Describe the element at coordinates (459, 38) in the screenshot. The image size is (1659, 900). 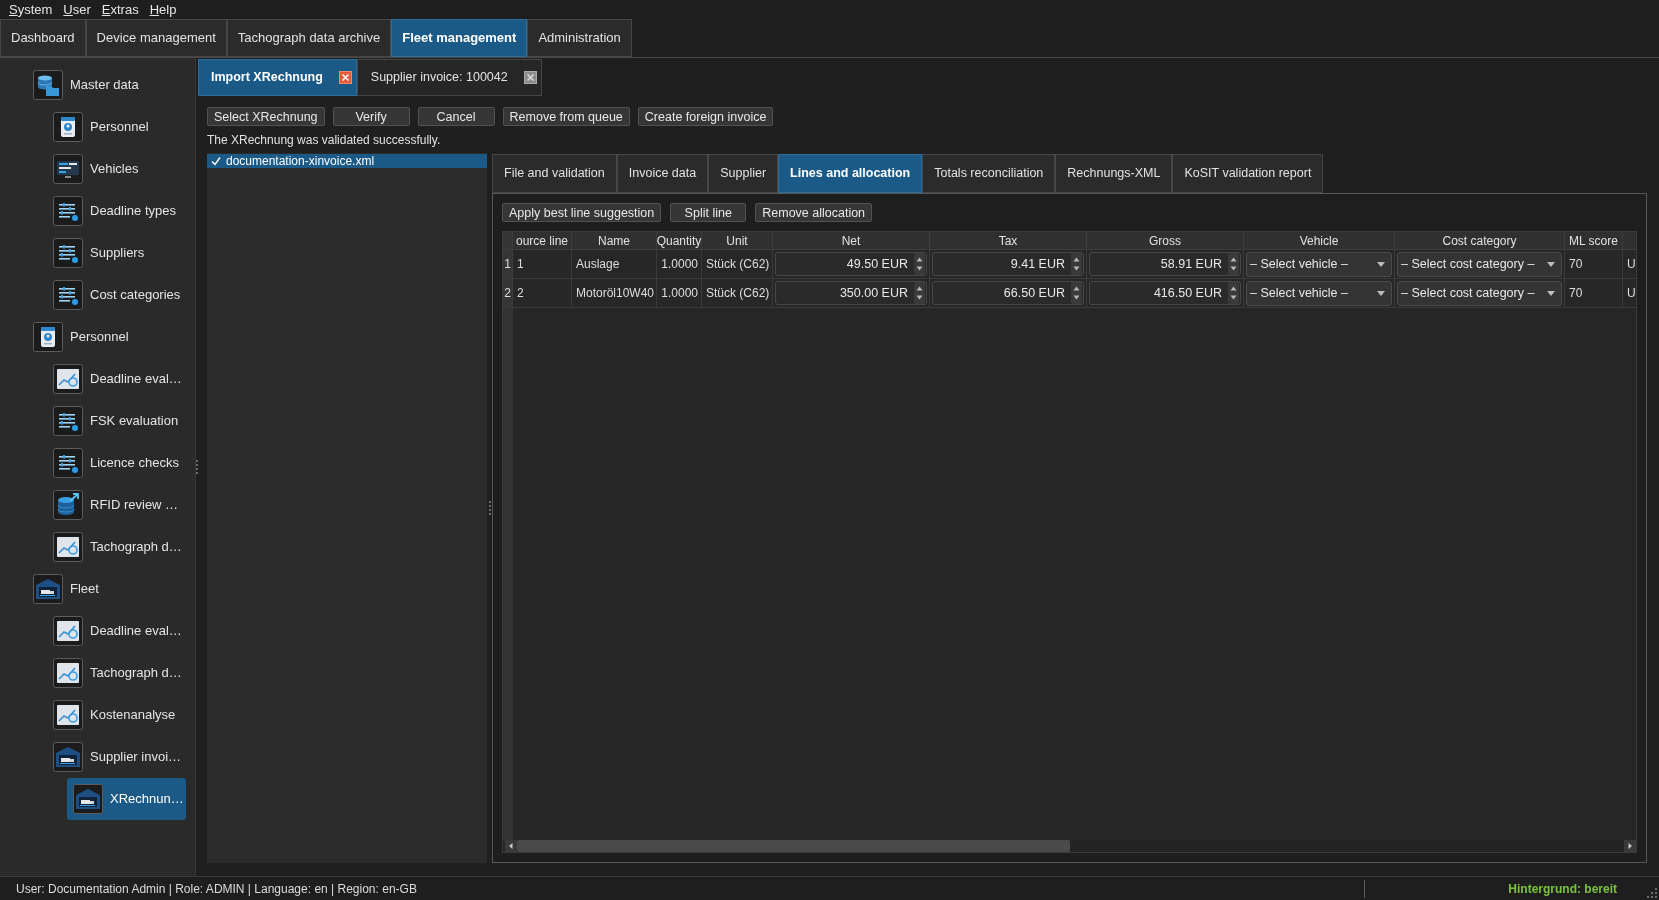
I see `main-tab: Fleet management` at that location.